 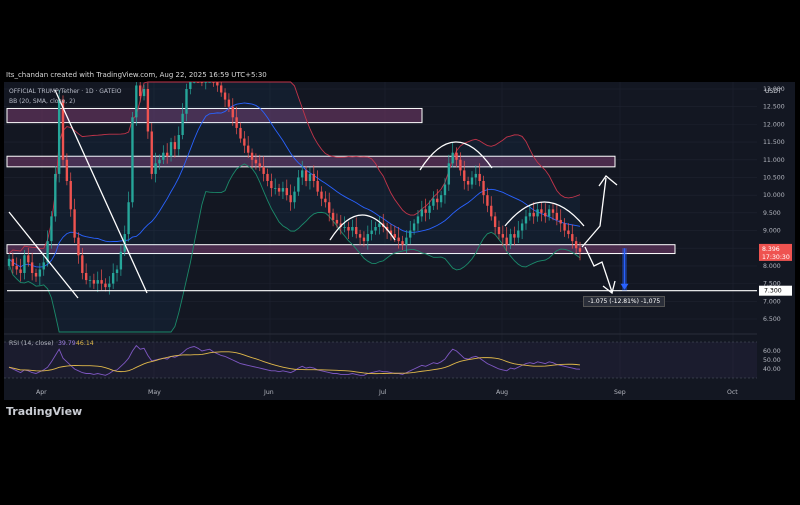 What do you see at coordinates (774, 124) in the screenshot?
I see `price-tick-label: 12.000` at bounding box center [774, 124].